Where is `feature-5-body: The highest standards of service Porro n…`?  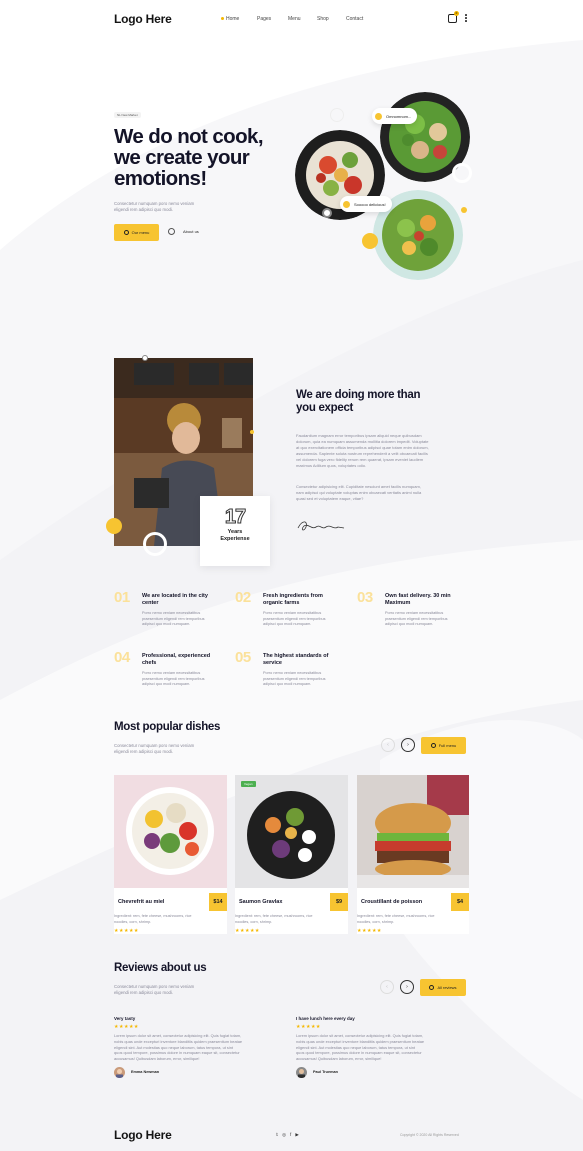
feature-5-body: The highest standards of service Porro n… is located at coordinates (308, 670).